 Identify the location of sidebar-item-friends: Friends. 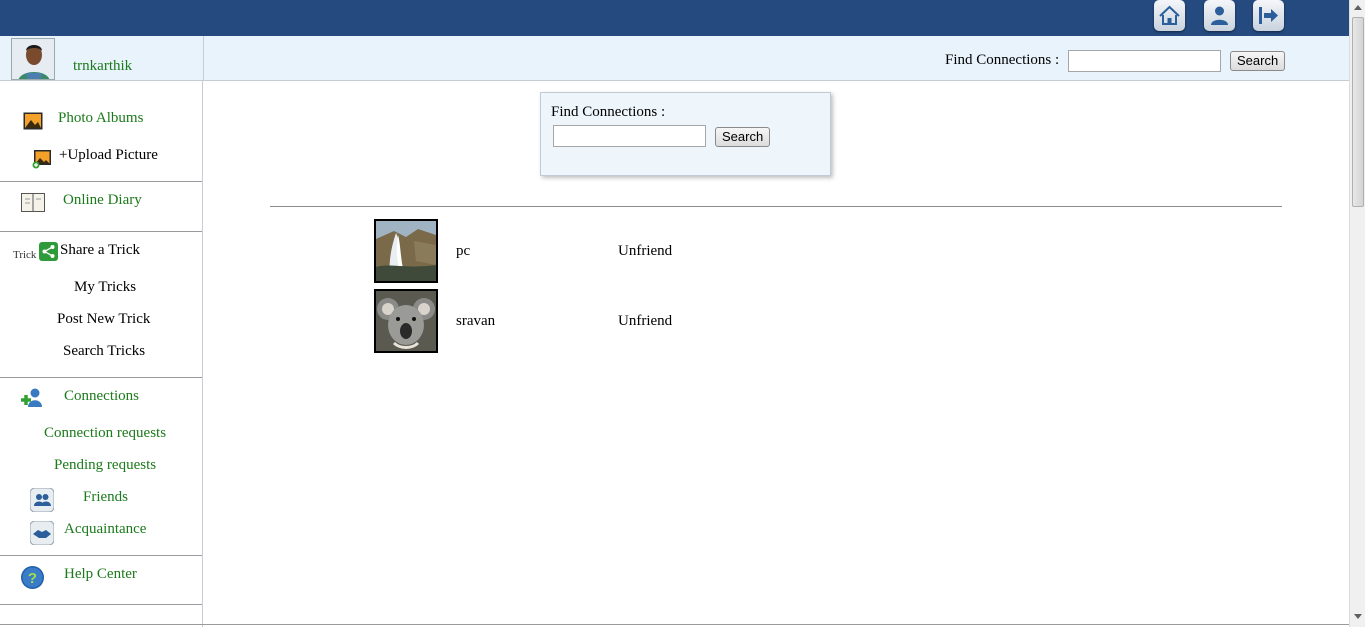
(105, 497).